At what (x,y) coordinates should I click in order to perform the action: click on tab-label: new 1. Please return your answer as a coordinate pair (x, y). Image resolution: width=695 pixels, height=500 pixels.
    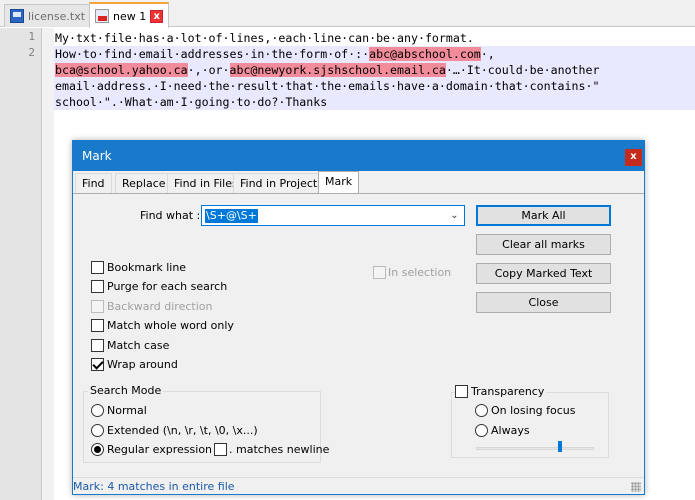
    Looking at the image, I should click on (130, 16).